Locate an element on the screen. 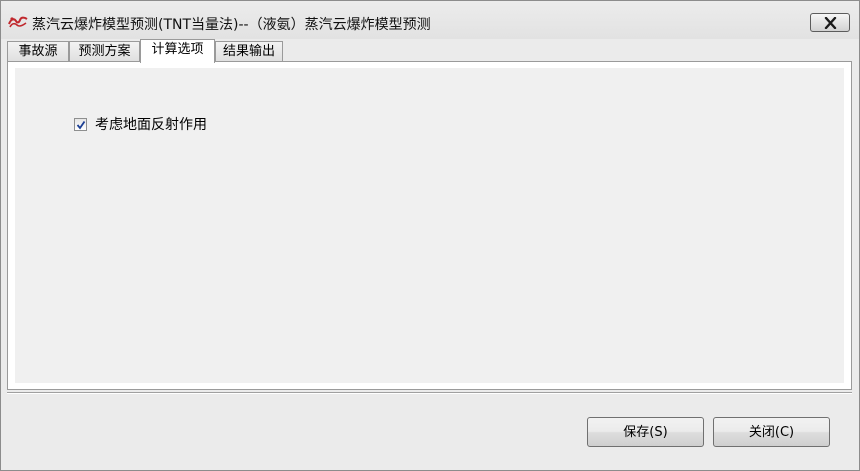  tab-prediction-plan: 预测方案 is located at coordinates (104, 51).